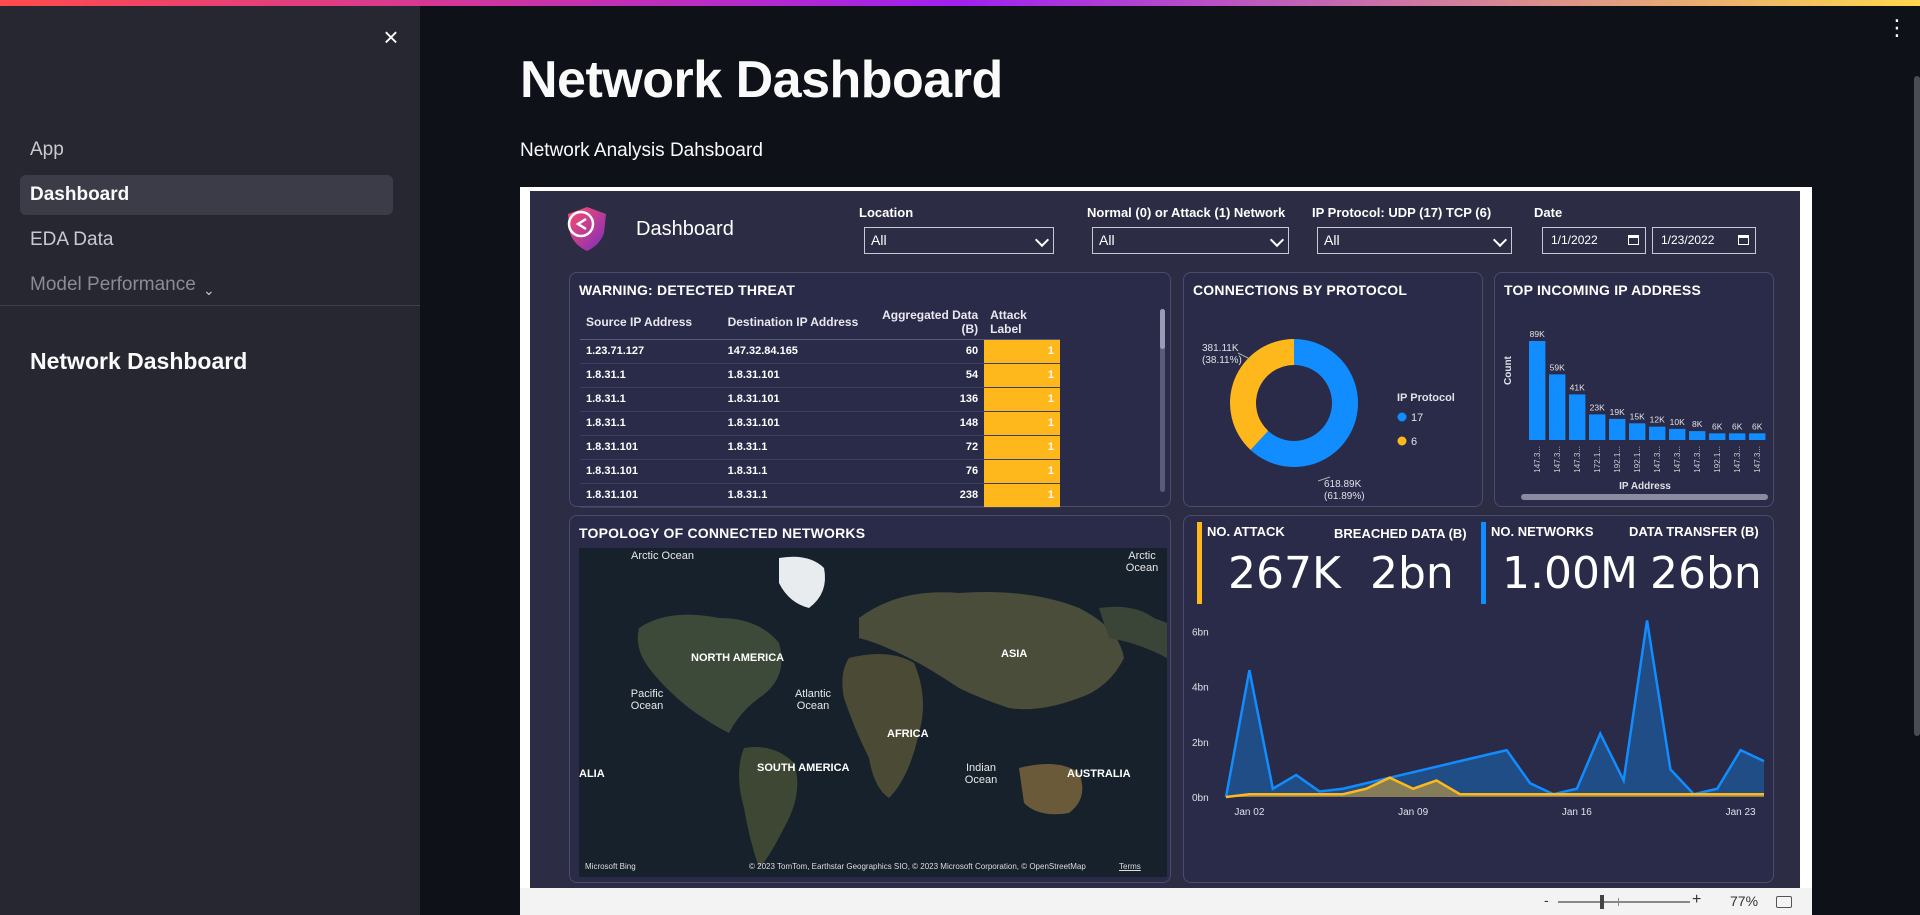 This screenshot has width=1920, height=915. I want to click on table-cell: 1.8.31.101, so click(794, 423).